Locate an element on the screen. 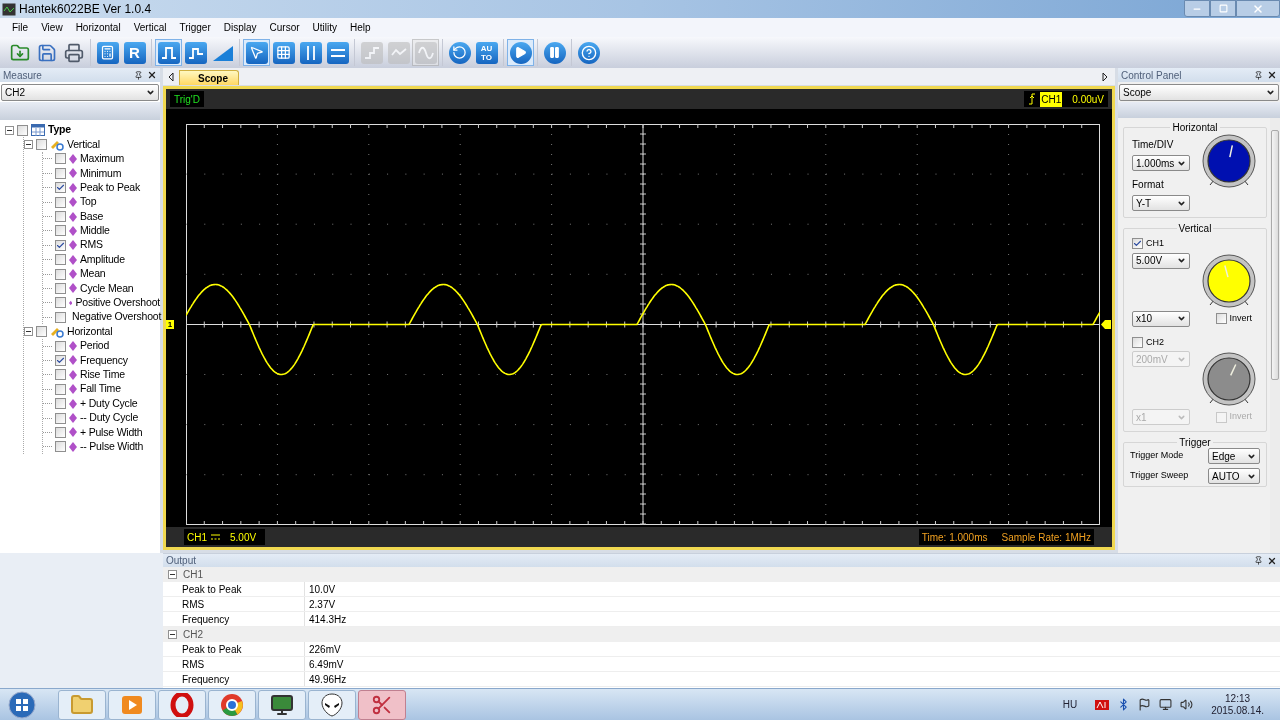  format-dropdown: Y-T is located at coordinates (1161, 203).